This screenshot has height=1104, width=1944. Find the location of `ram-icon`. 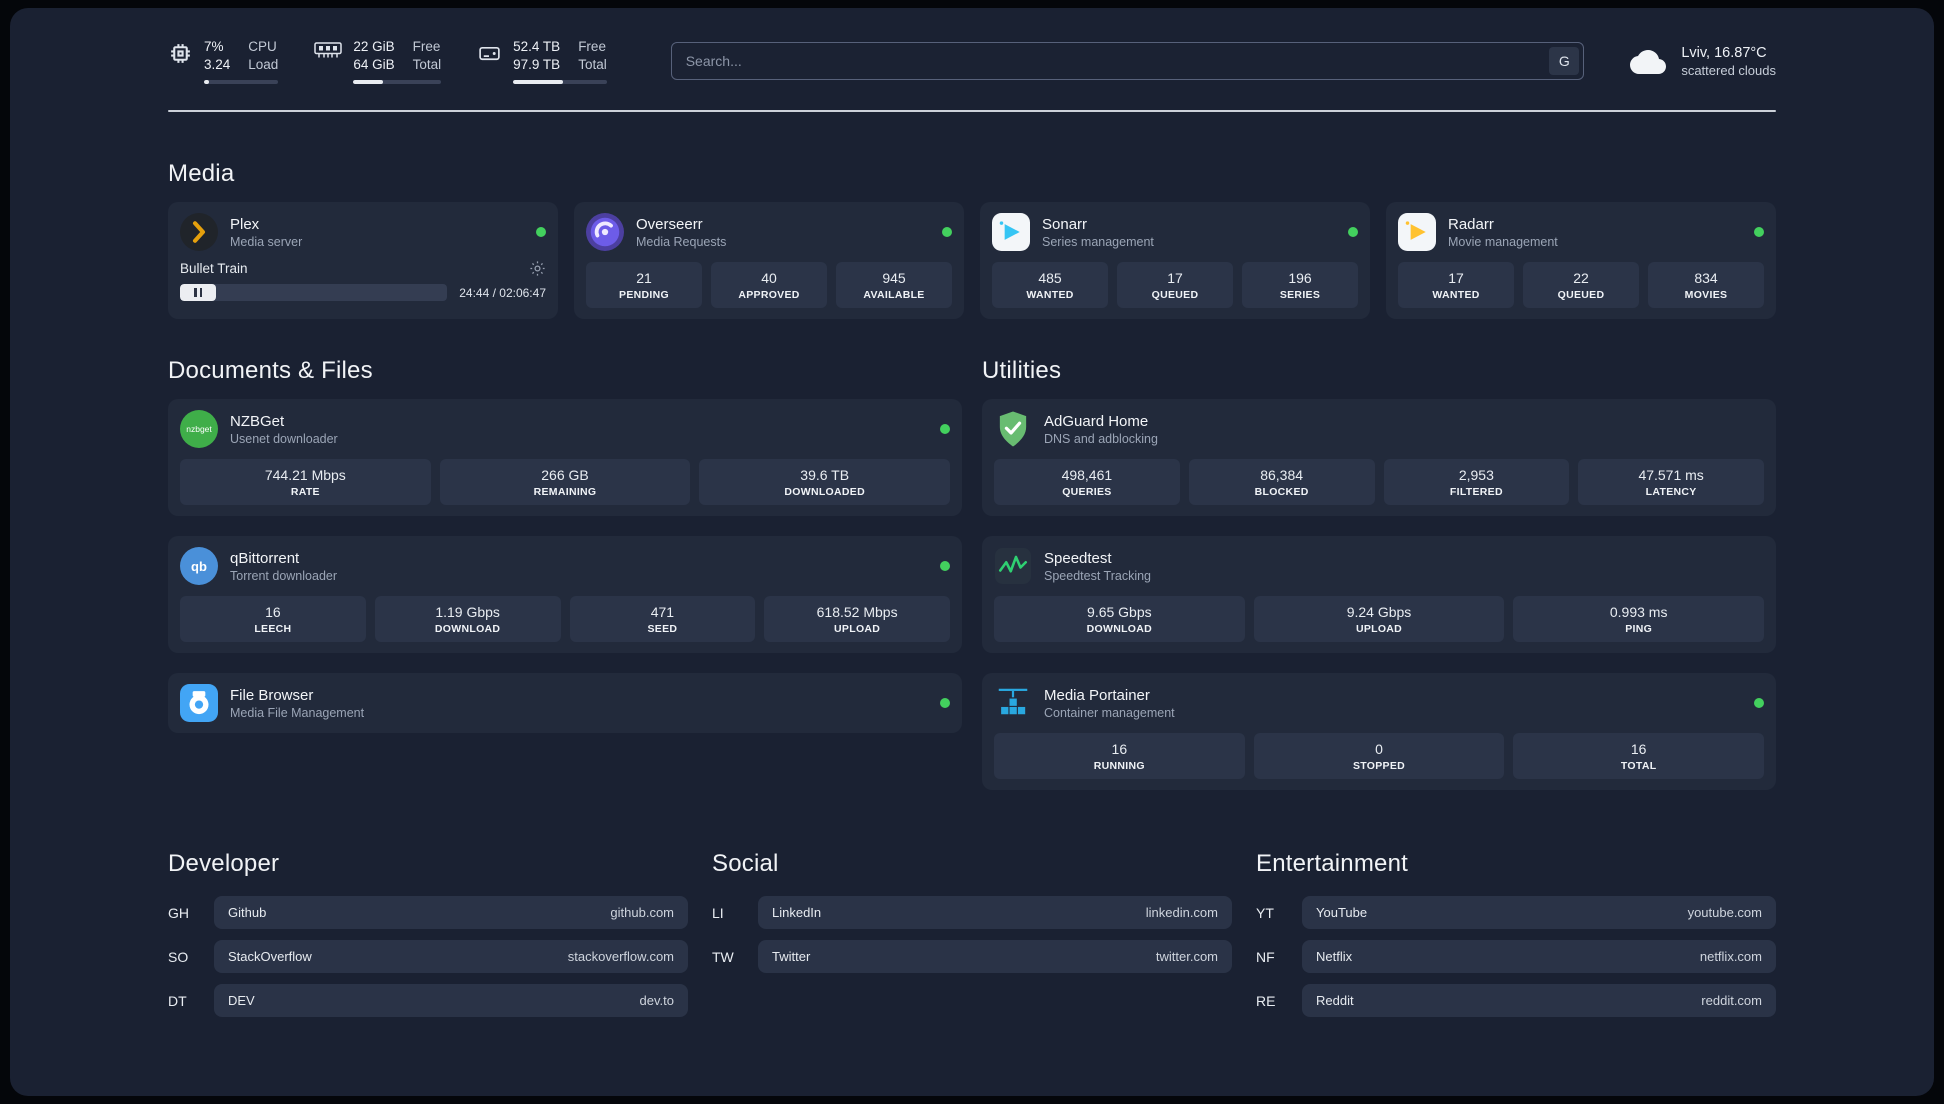

ram-icon is located at coordinates (328, 52).